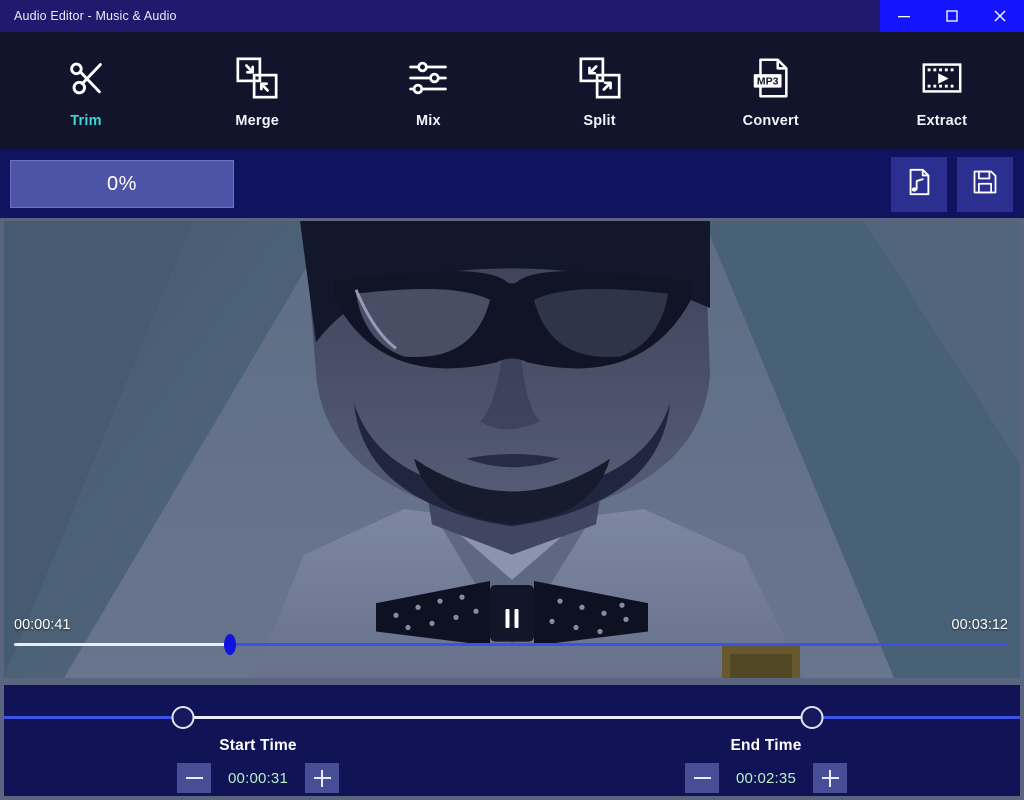  I want to click on tool-convert: MP3 Convert, so click(771, 91).